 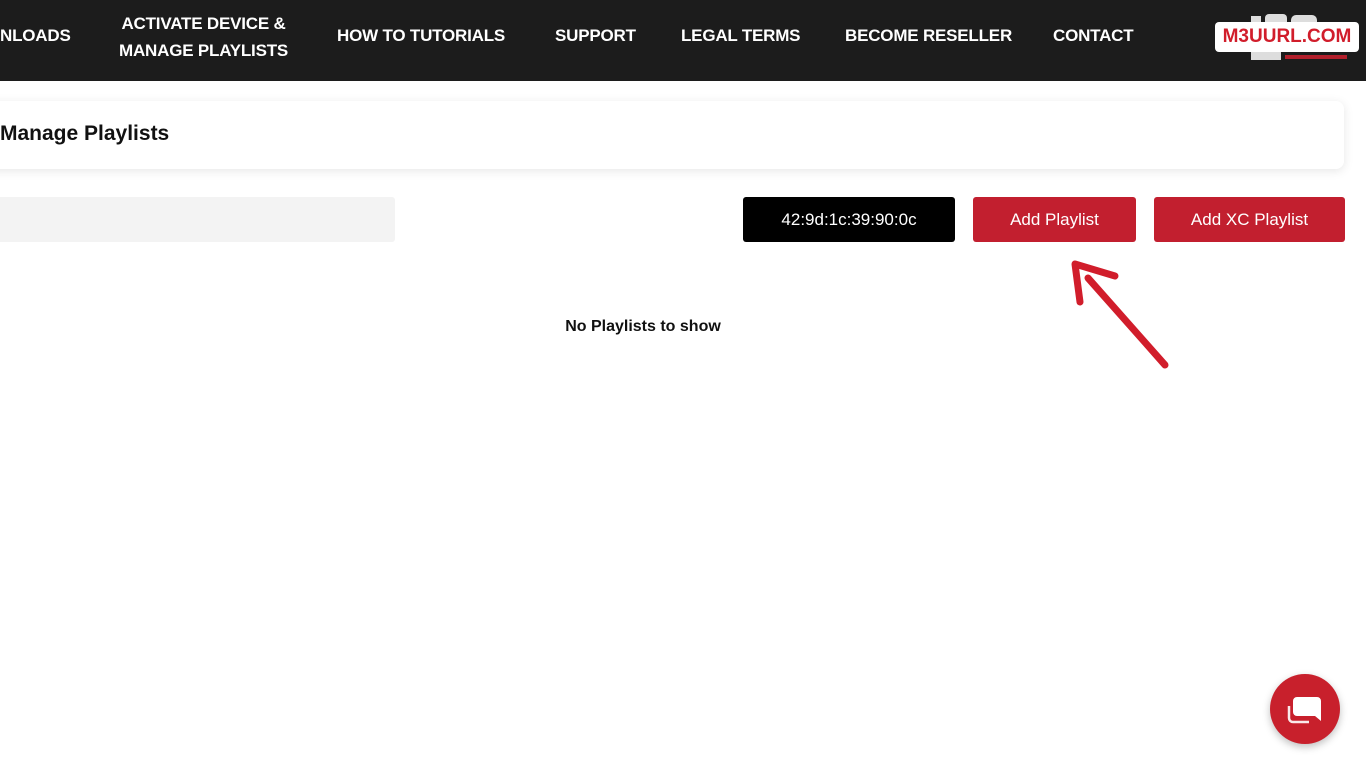 What do you see at coordinates (741, 36) in the screenshot?
I see `nav-item-legal-terms: LEGAL TERMS` at bounding box center [741, 36].